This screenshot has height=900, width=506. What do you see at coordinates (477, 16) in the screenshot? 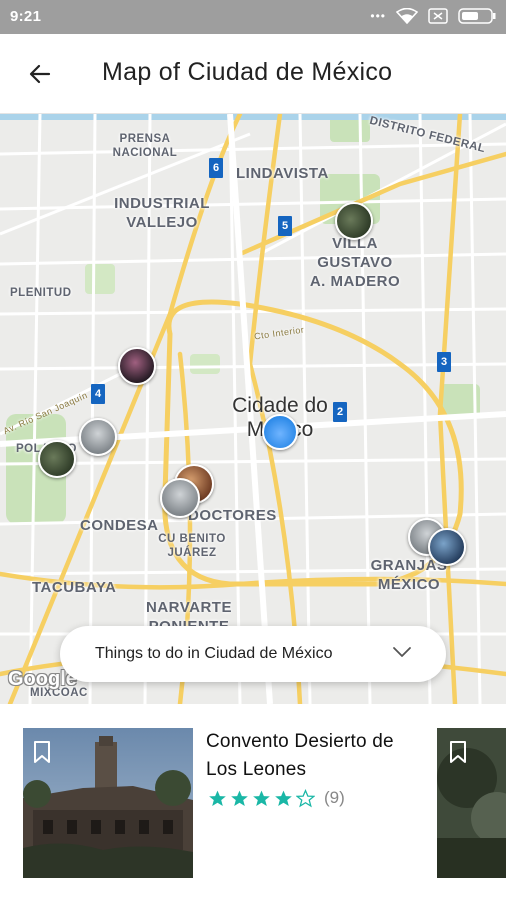
I see `battery-icon` at bounding box center [477, 16].